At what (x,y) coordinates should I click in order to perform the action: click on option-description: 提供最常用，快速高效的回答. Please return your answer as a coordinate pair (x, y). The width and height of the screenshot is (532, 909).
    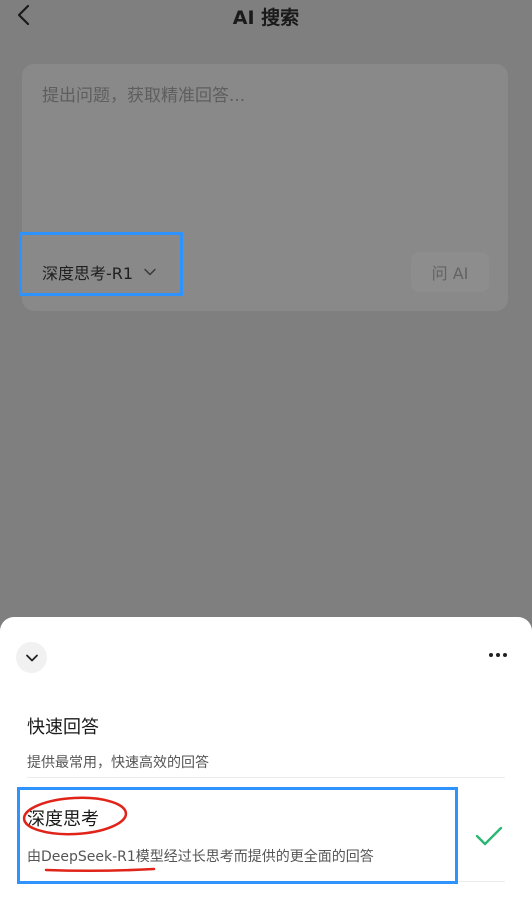
    Looking at the image, I should click on (118, 763).